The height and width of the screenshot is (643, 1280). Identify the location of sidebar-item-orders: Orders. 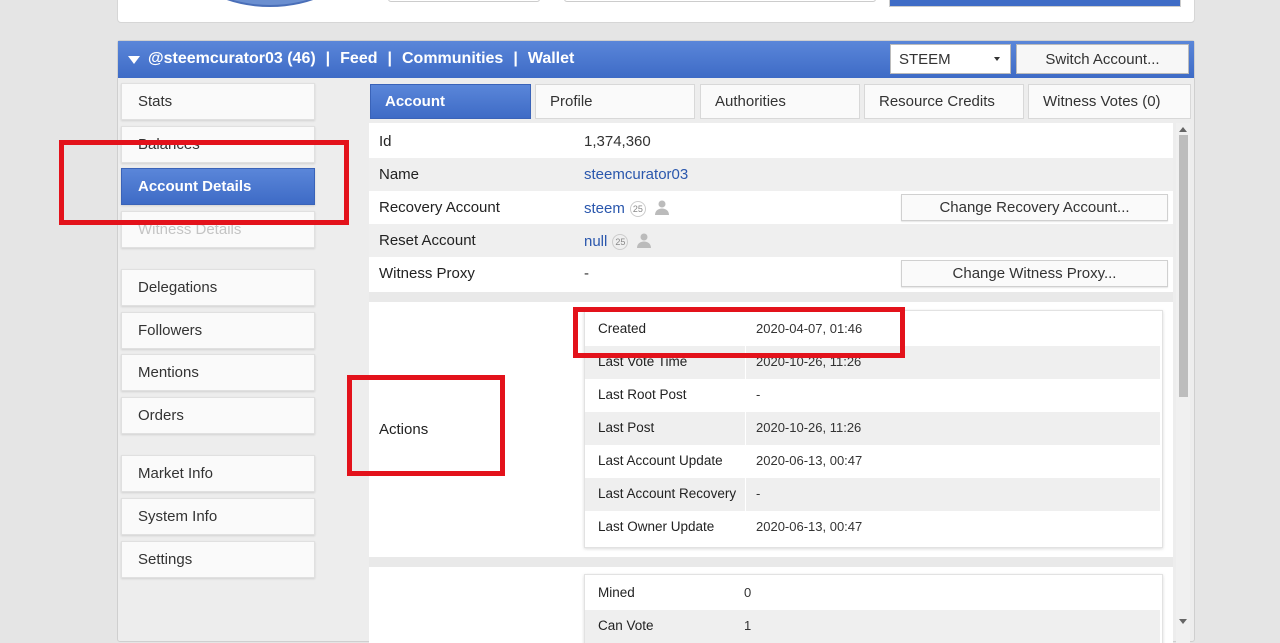
(218, 415).